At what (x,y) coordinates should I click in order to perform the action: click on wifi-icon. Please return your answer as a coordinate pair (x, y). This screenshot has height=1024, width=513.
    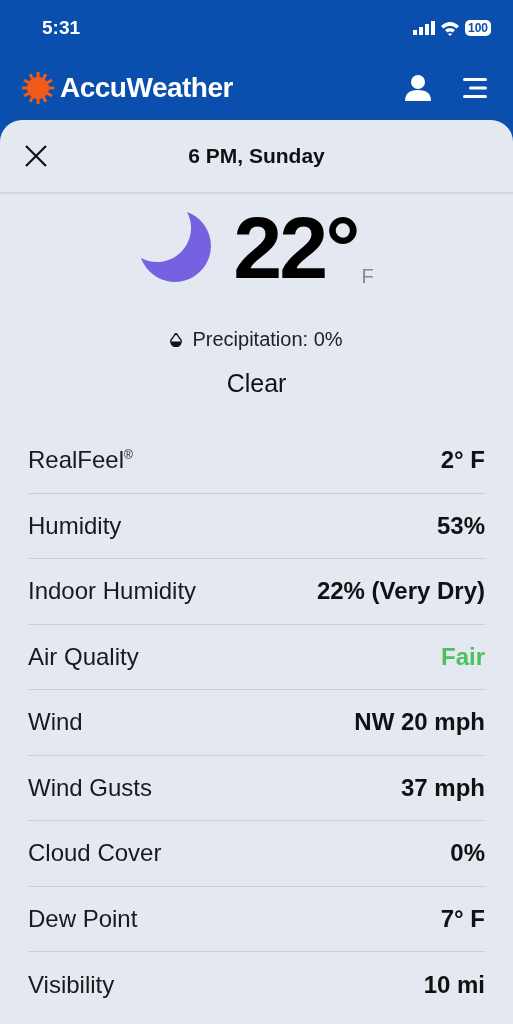
    Looking at the image, I should click on (449, 28).